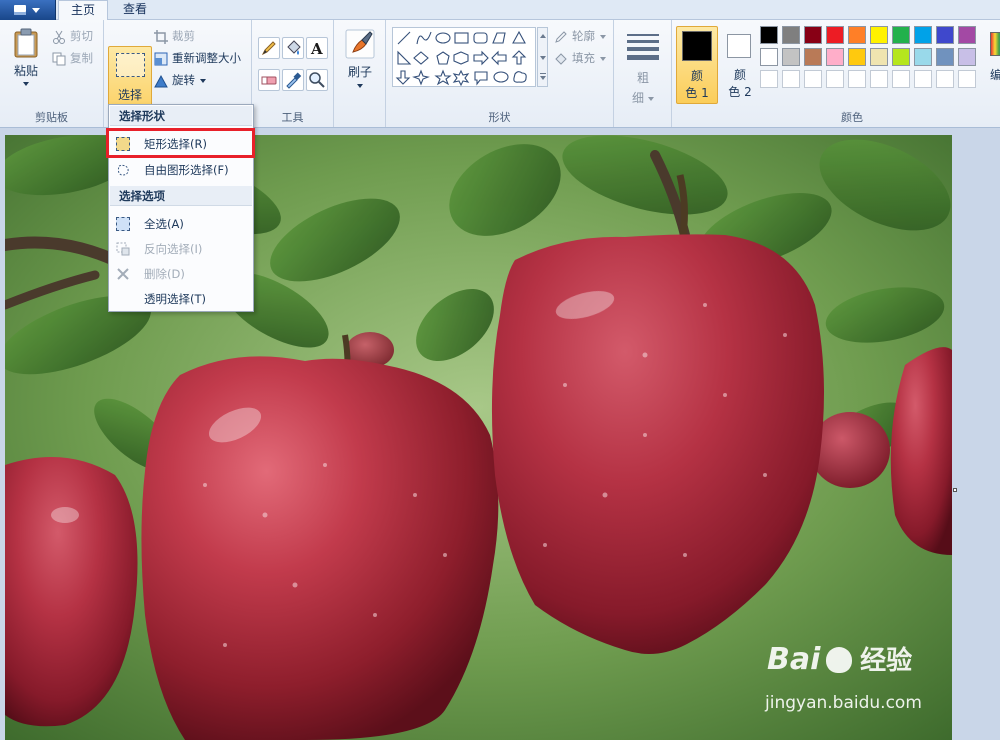 This screenshot has height=740, width=1000. Describe the element at coordinates (839, 658) in the screenshot. I see `baidu-watermark: Bai 经验` at that location.